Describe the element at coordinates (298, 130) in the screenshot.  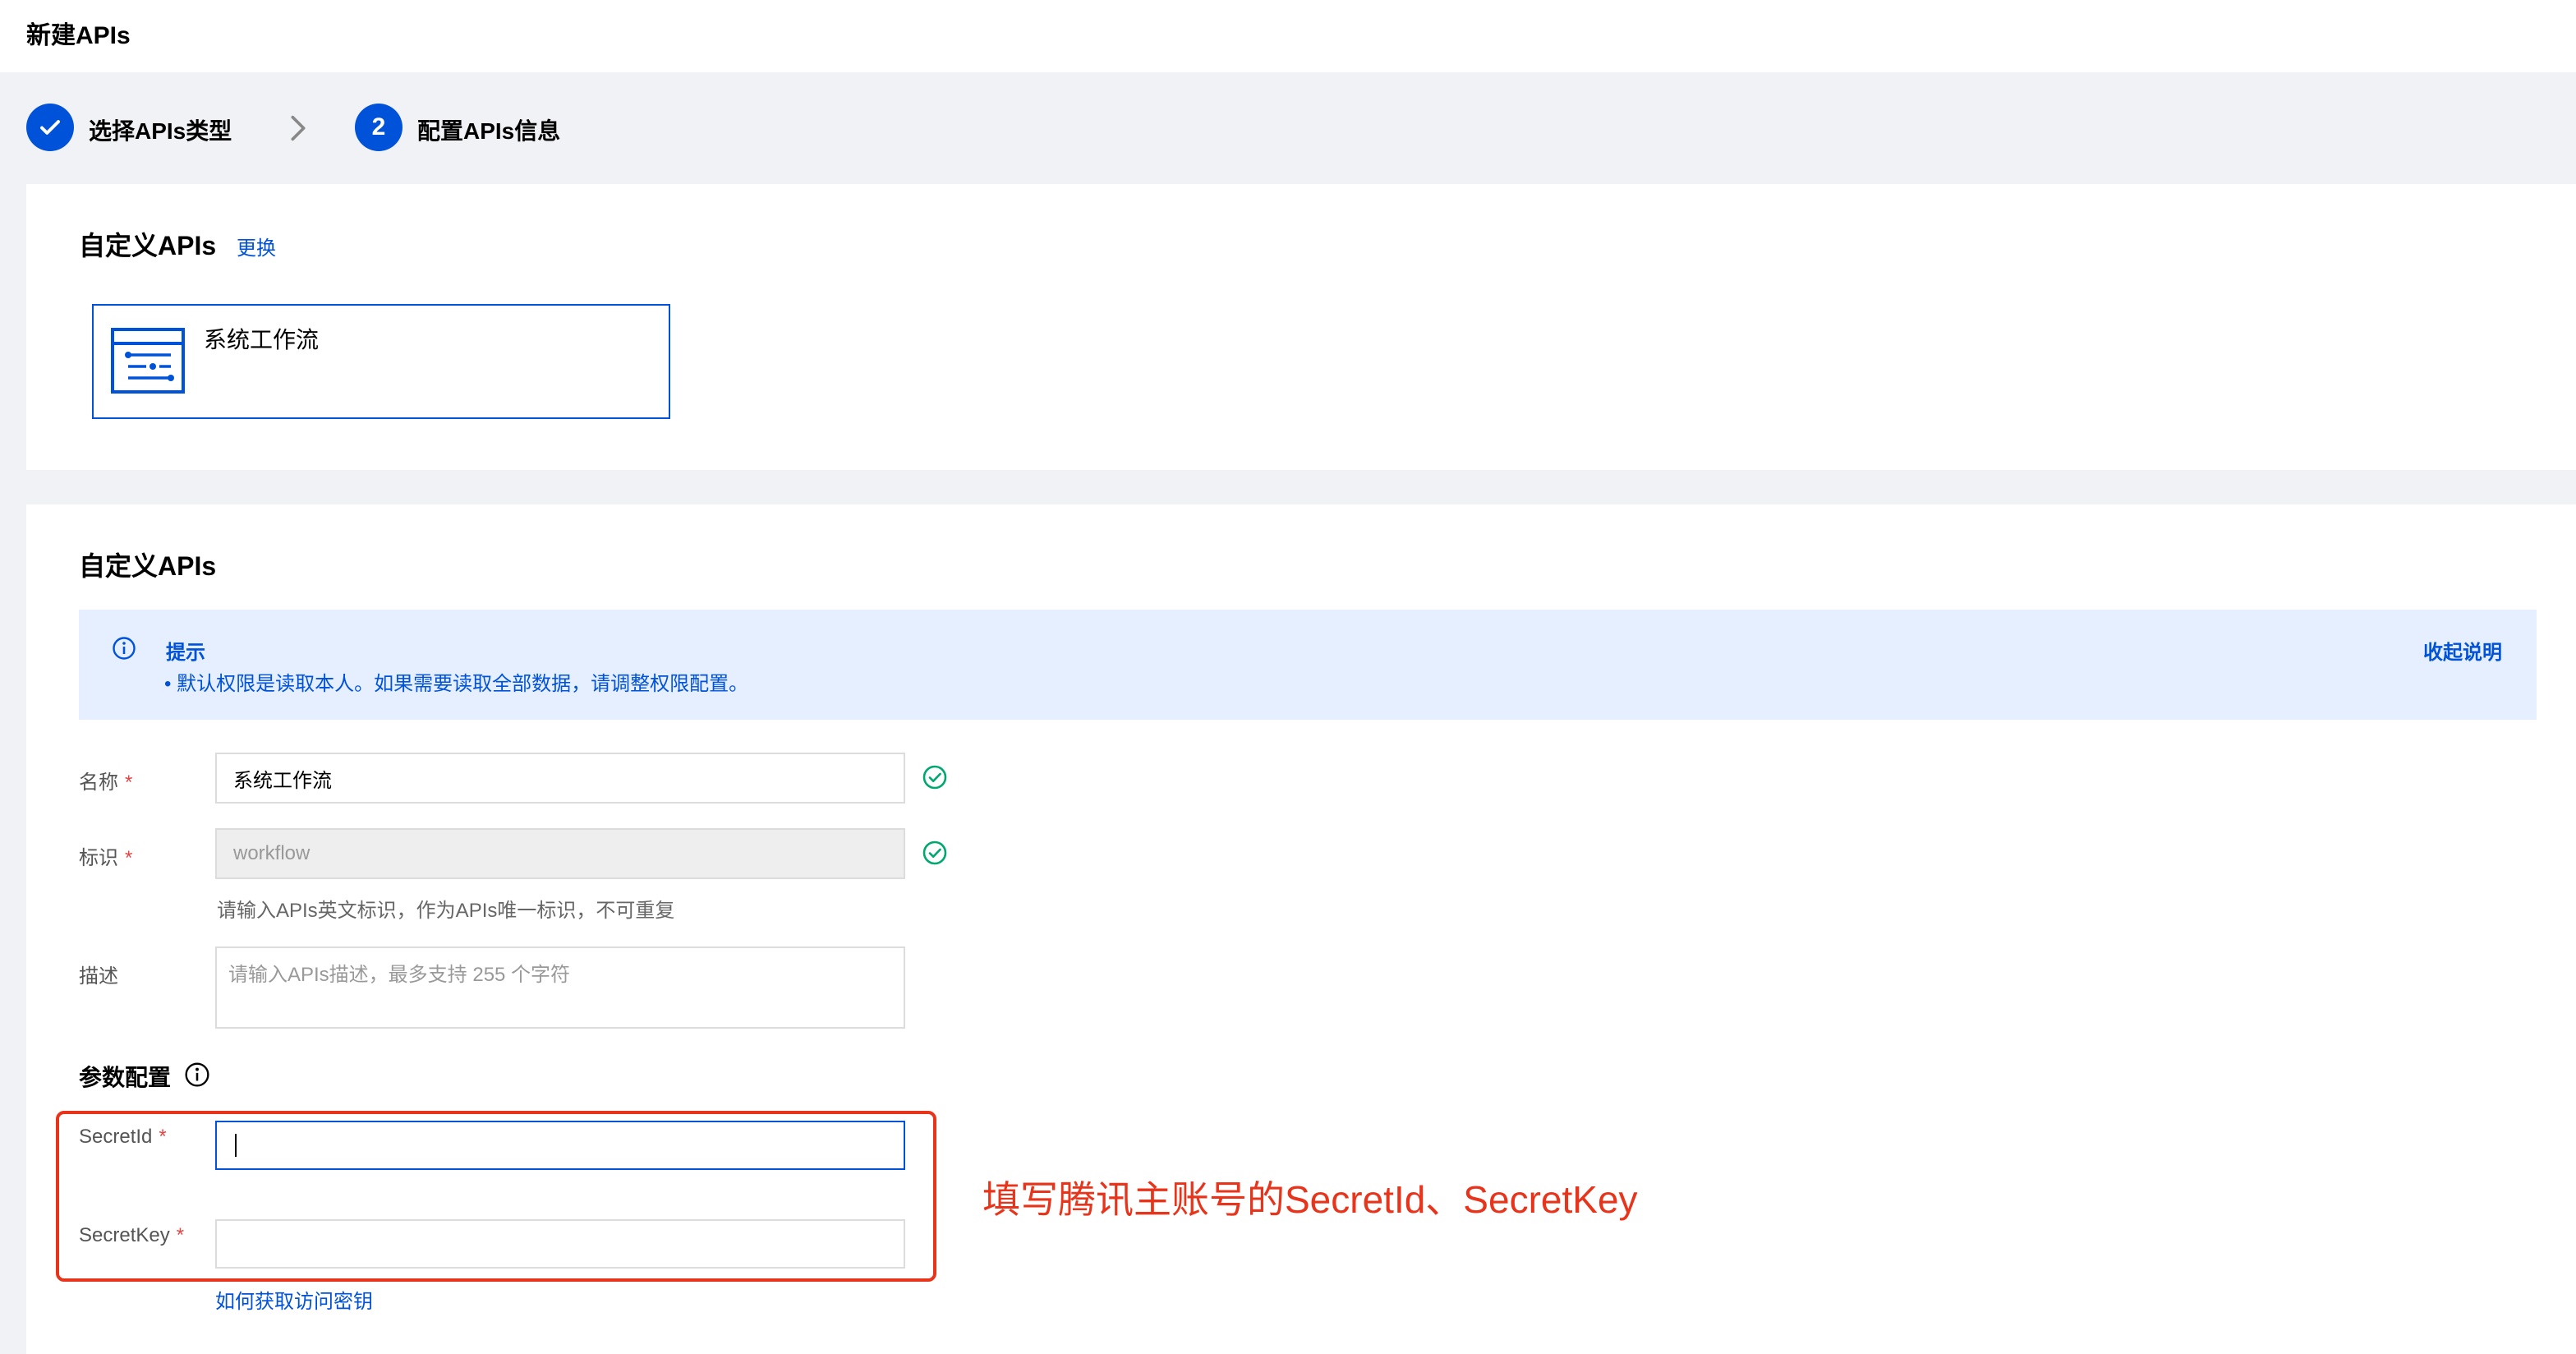
I see `chevron-right-icon` at that location.